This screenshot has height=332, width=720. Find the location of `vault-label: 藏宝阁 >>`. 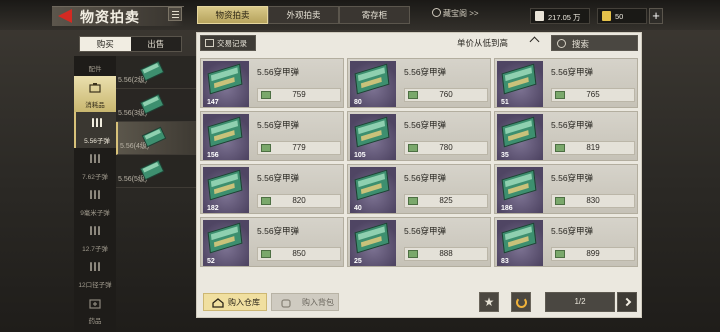

vault-label: 藏宝阁 >> is located at coordinates (461, 13).